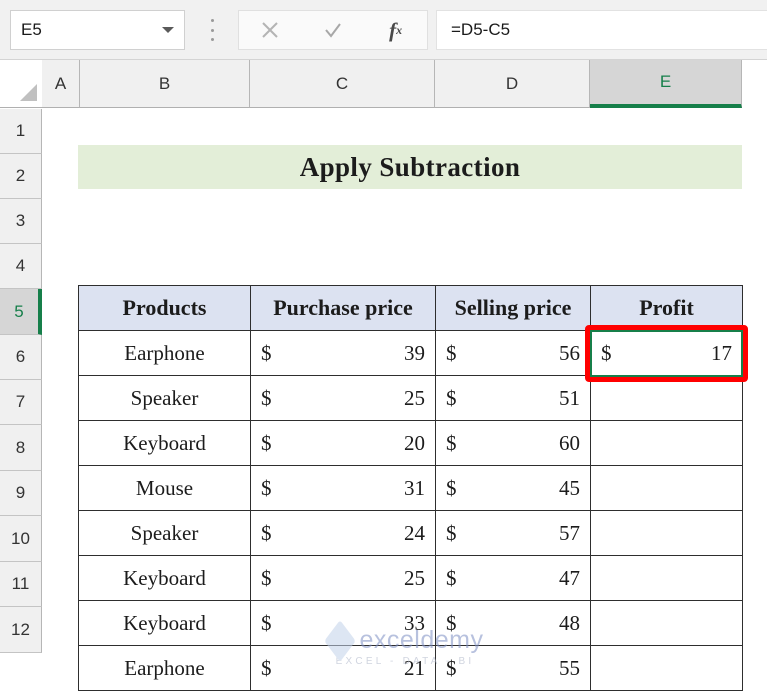  What do you see at coordinates (513, 668) in the screenshot?
I see `cell-selling-price: $ 55` at bounding box center [513, 668].